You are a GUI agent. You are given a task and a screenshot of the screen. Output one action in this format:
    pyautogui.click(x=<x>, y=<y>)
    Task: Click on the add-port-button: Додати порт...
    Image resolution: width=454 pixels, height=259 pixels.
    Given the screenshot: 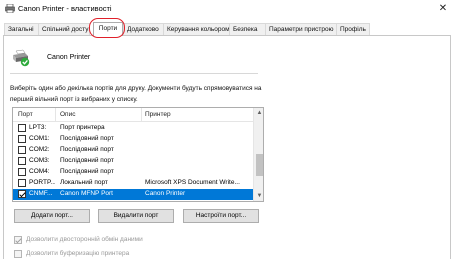 What is the action you would take?
    pyautogui.click(x=52, y=216)
    